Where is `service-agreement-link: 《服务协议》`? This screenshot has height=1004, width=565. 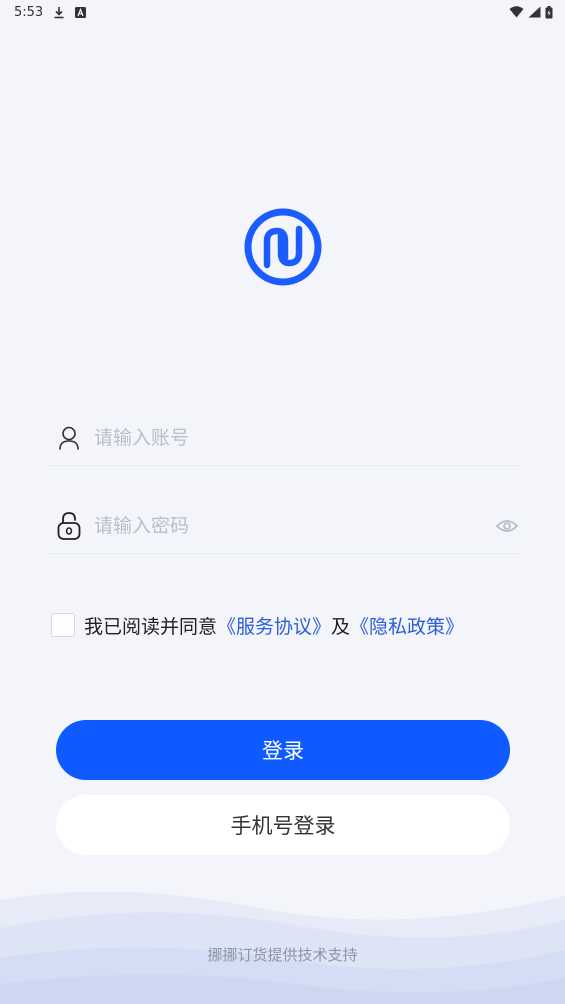 service-agreement-link: 《服务协议》 is located at coordinates (274, 625).